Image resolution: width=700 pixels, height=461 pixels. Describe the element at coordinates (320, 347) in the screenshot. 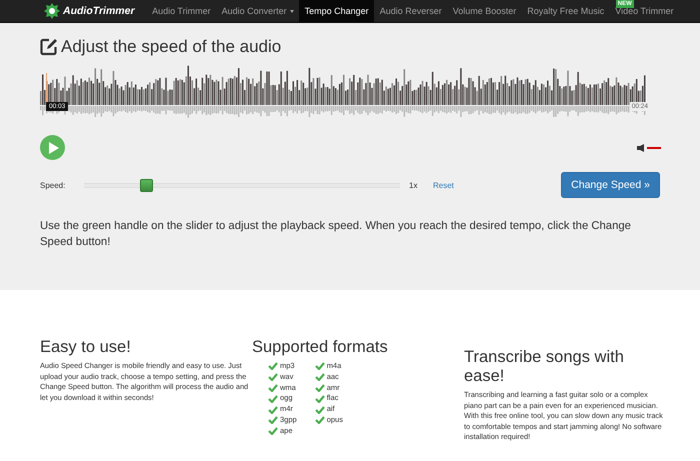

I see `feature-heading: Supported formats` at that location.